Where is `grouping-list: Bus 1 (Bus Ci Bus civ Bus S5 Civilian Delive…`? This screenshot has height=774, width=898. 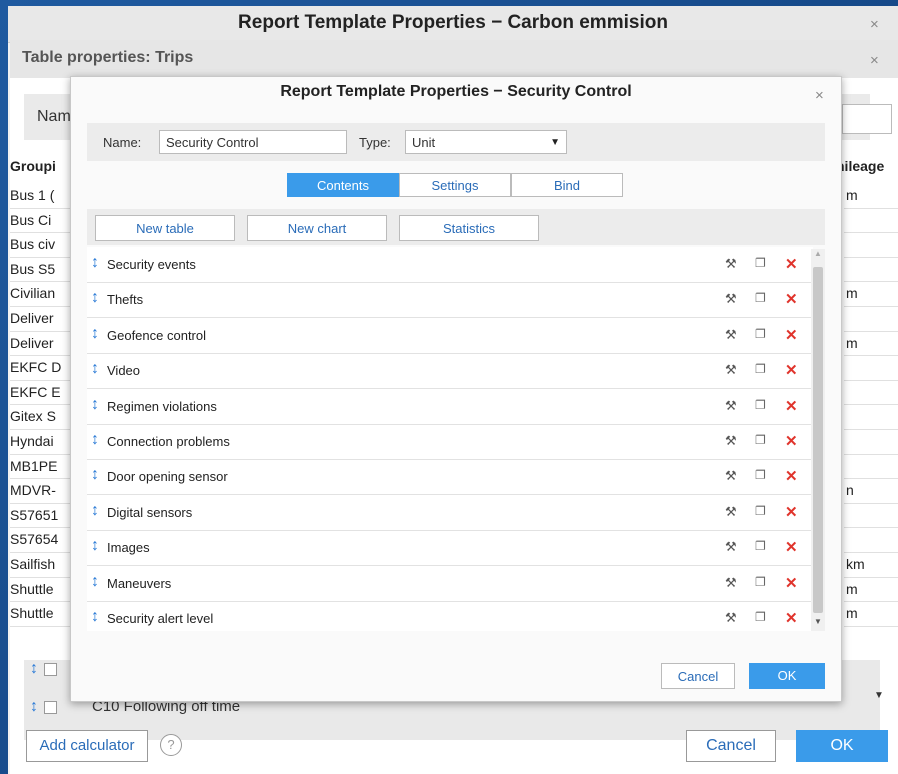 grouping-list: Bus 1 (Bus Ci Bus civ Bus S5 Civilian Delive… is located at coordinates (44, 405).